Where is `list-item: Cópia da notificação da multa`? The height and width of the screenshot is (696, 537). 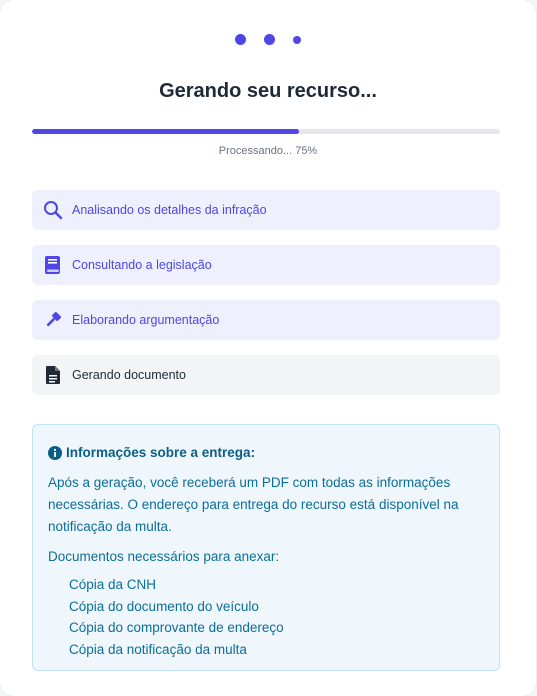
list-item: Cópia da notificação da multa is located at coordinates (158, 649).